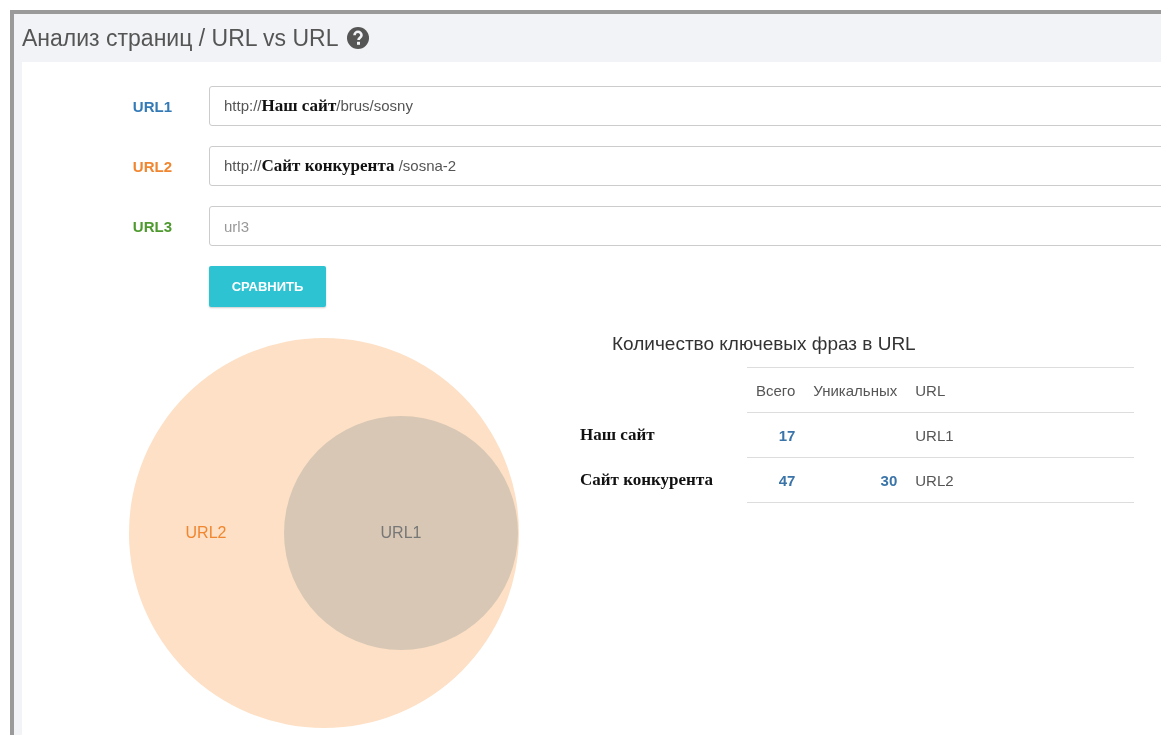  I want to click on column-header: Уникальных, so click(855, 390).